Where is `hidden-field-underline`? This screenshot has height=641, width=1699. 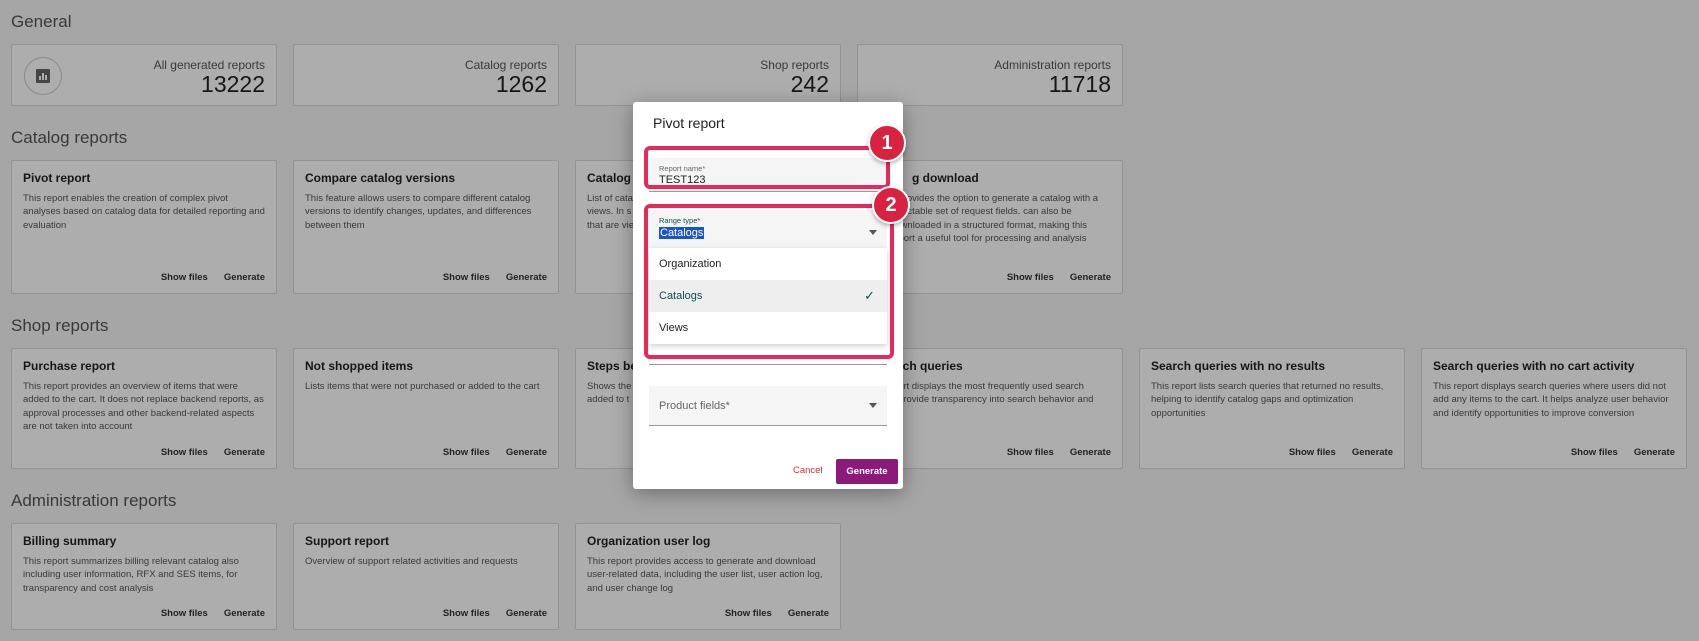
hidden-field-underline is located at coordinates (768, 364).